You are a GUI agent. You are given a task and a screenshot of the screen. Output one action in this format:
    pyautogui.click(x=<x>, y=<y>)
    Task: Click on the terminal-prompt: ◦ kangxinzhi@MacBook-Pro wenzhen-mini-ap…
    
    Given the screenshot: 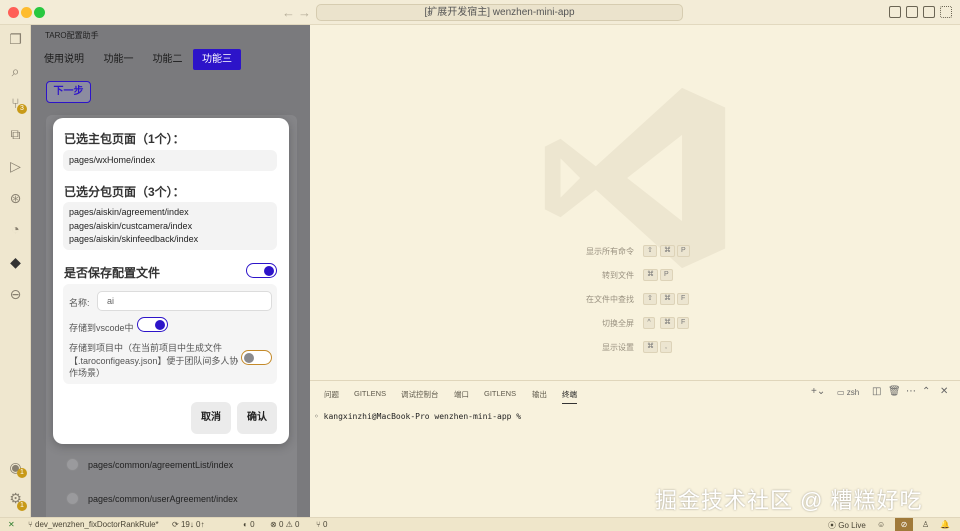 What is the action you would take?
    pyautogui.click(x=417, y=416)
    